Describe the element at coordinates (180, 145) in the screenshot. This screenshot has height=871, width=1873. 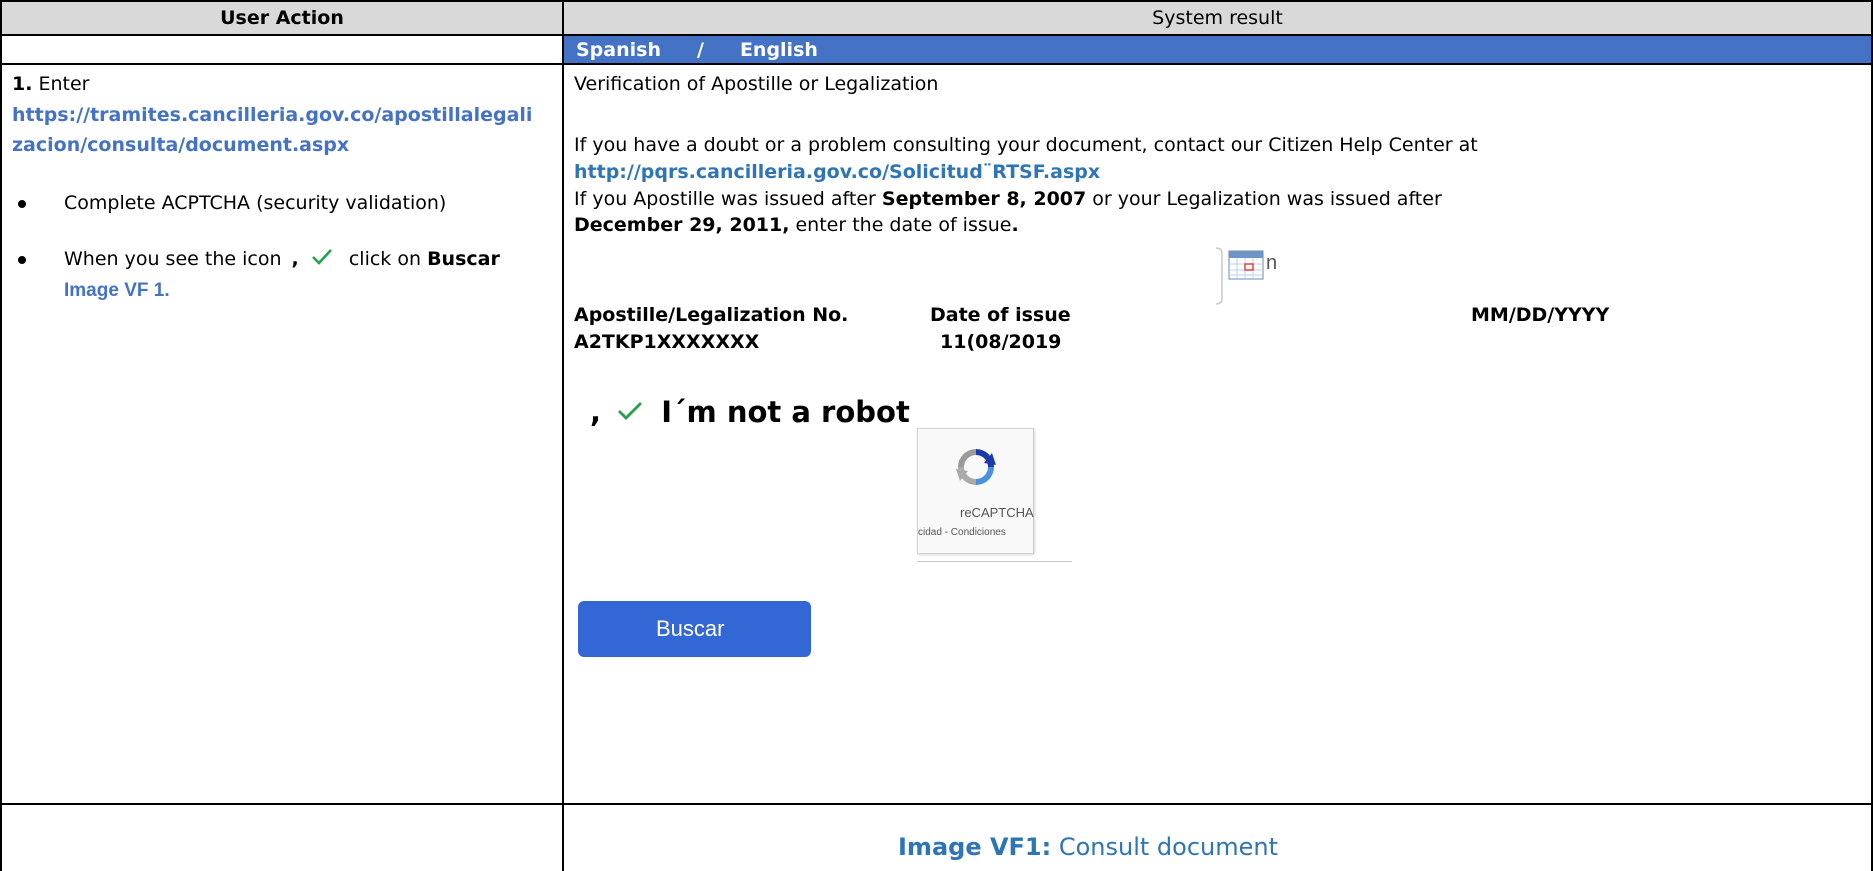
I see `target-url-line-2: zacion/consulta/document.aspx` at that location.